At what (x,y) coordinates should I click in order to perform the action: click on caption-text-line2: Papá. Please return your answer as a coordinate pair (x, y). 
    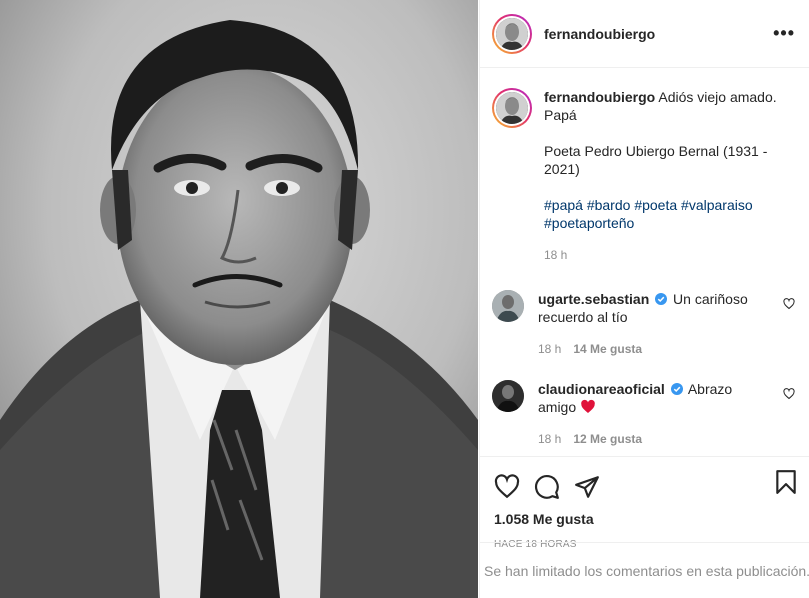
    Looking at the image, I should click on (560, 115).